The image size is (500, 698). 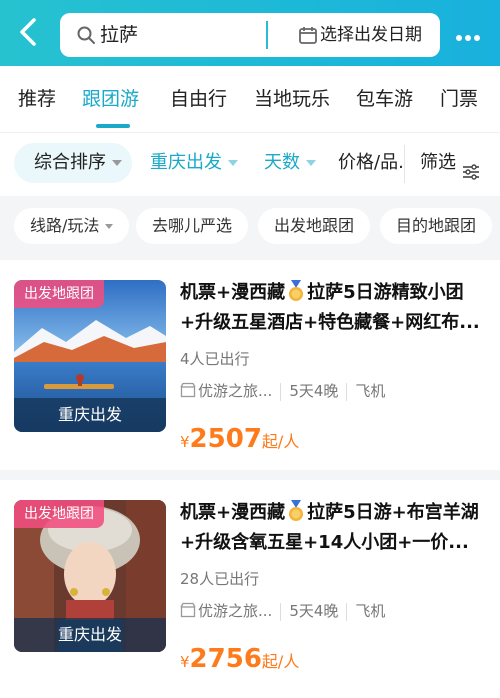 I want to click on search-box: 拉萨 选择出发日期, so click(x=250, y=35).